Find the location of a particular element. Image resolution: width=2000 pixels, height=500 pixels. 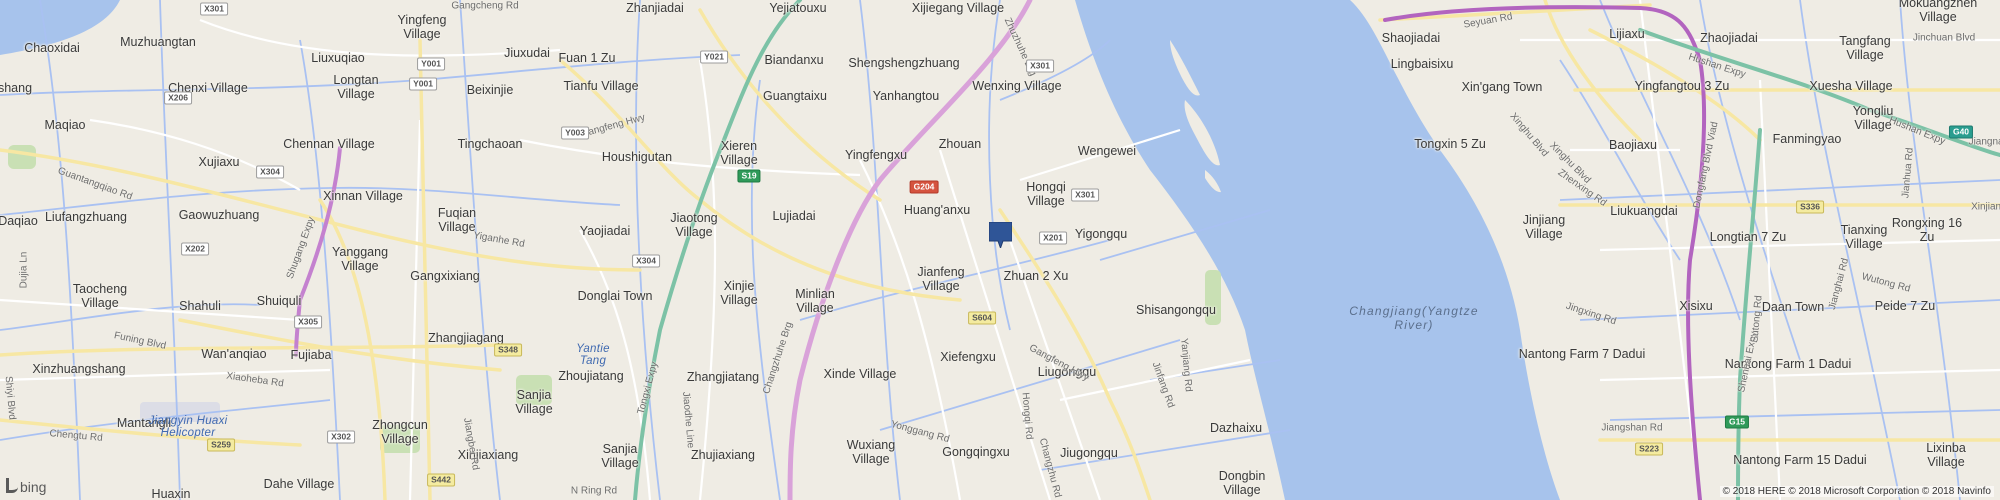

place-label: Xieren Village is located at coordinates (739, 153).